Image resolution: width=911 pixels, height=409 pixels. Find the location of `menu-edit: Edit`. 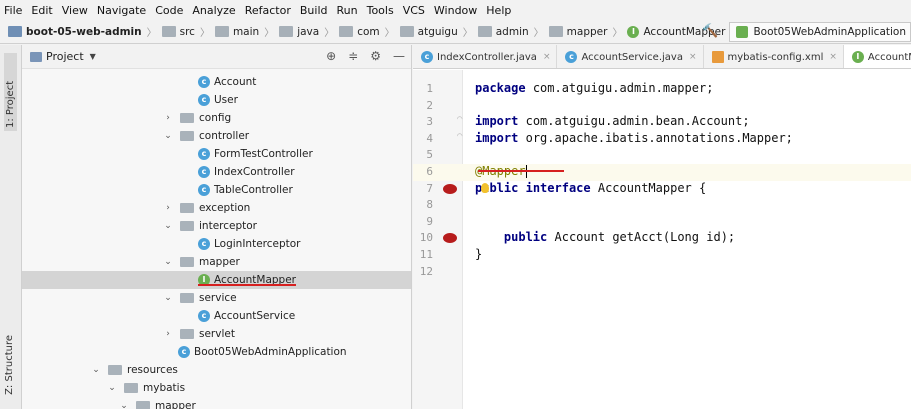

menu-edit: Edit is located at coordinates (41, 10).